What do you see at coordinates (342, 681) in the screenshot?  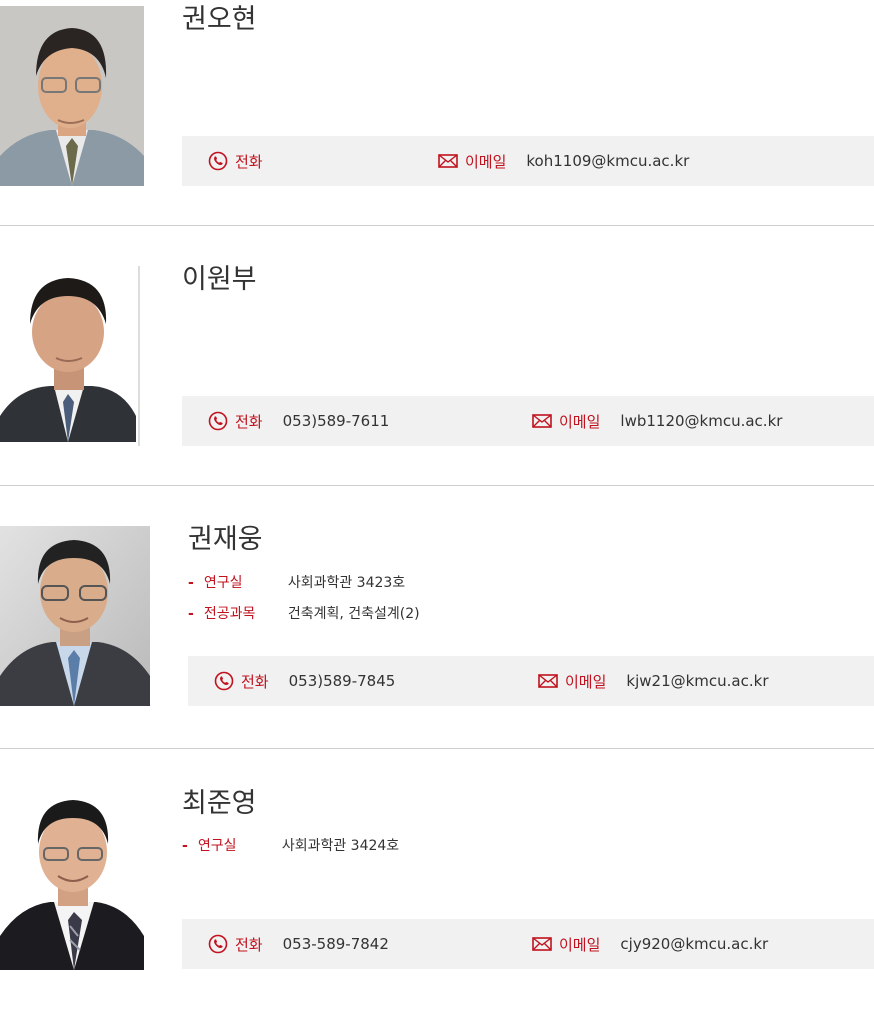 I see `phone-value: 053)589-7845` at bounding box center [342, 681].